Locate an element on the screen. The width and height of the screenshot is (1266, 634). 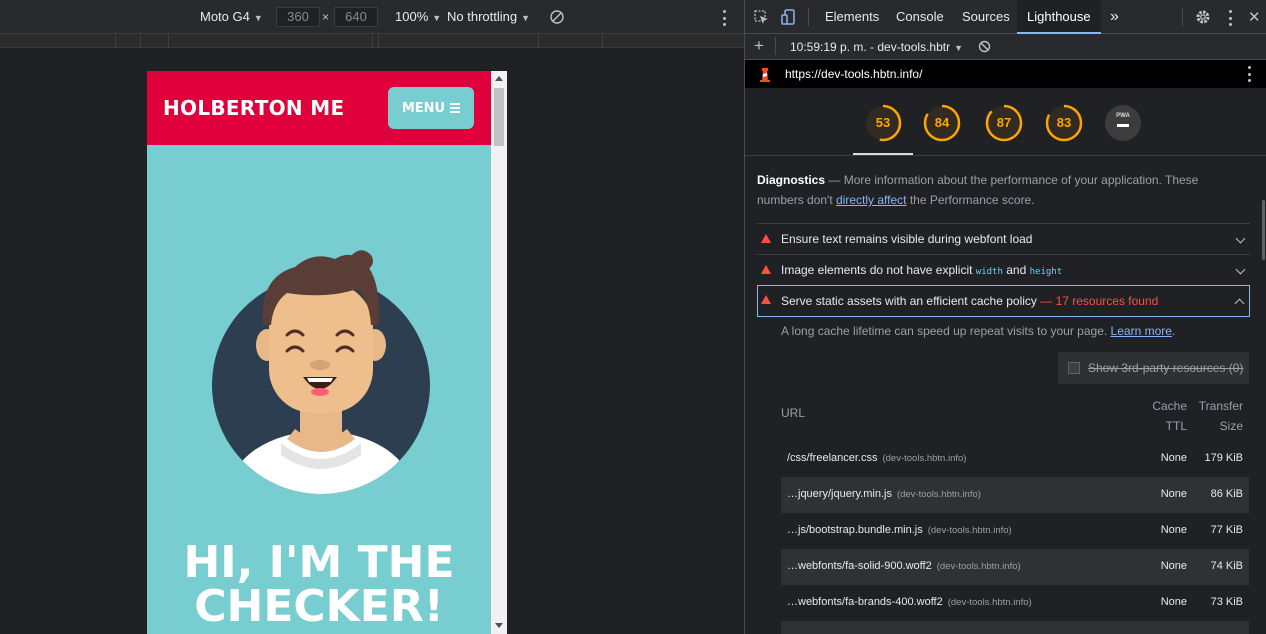
scroll-thumb is located at coordinates (499, 117).